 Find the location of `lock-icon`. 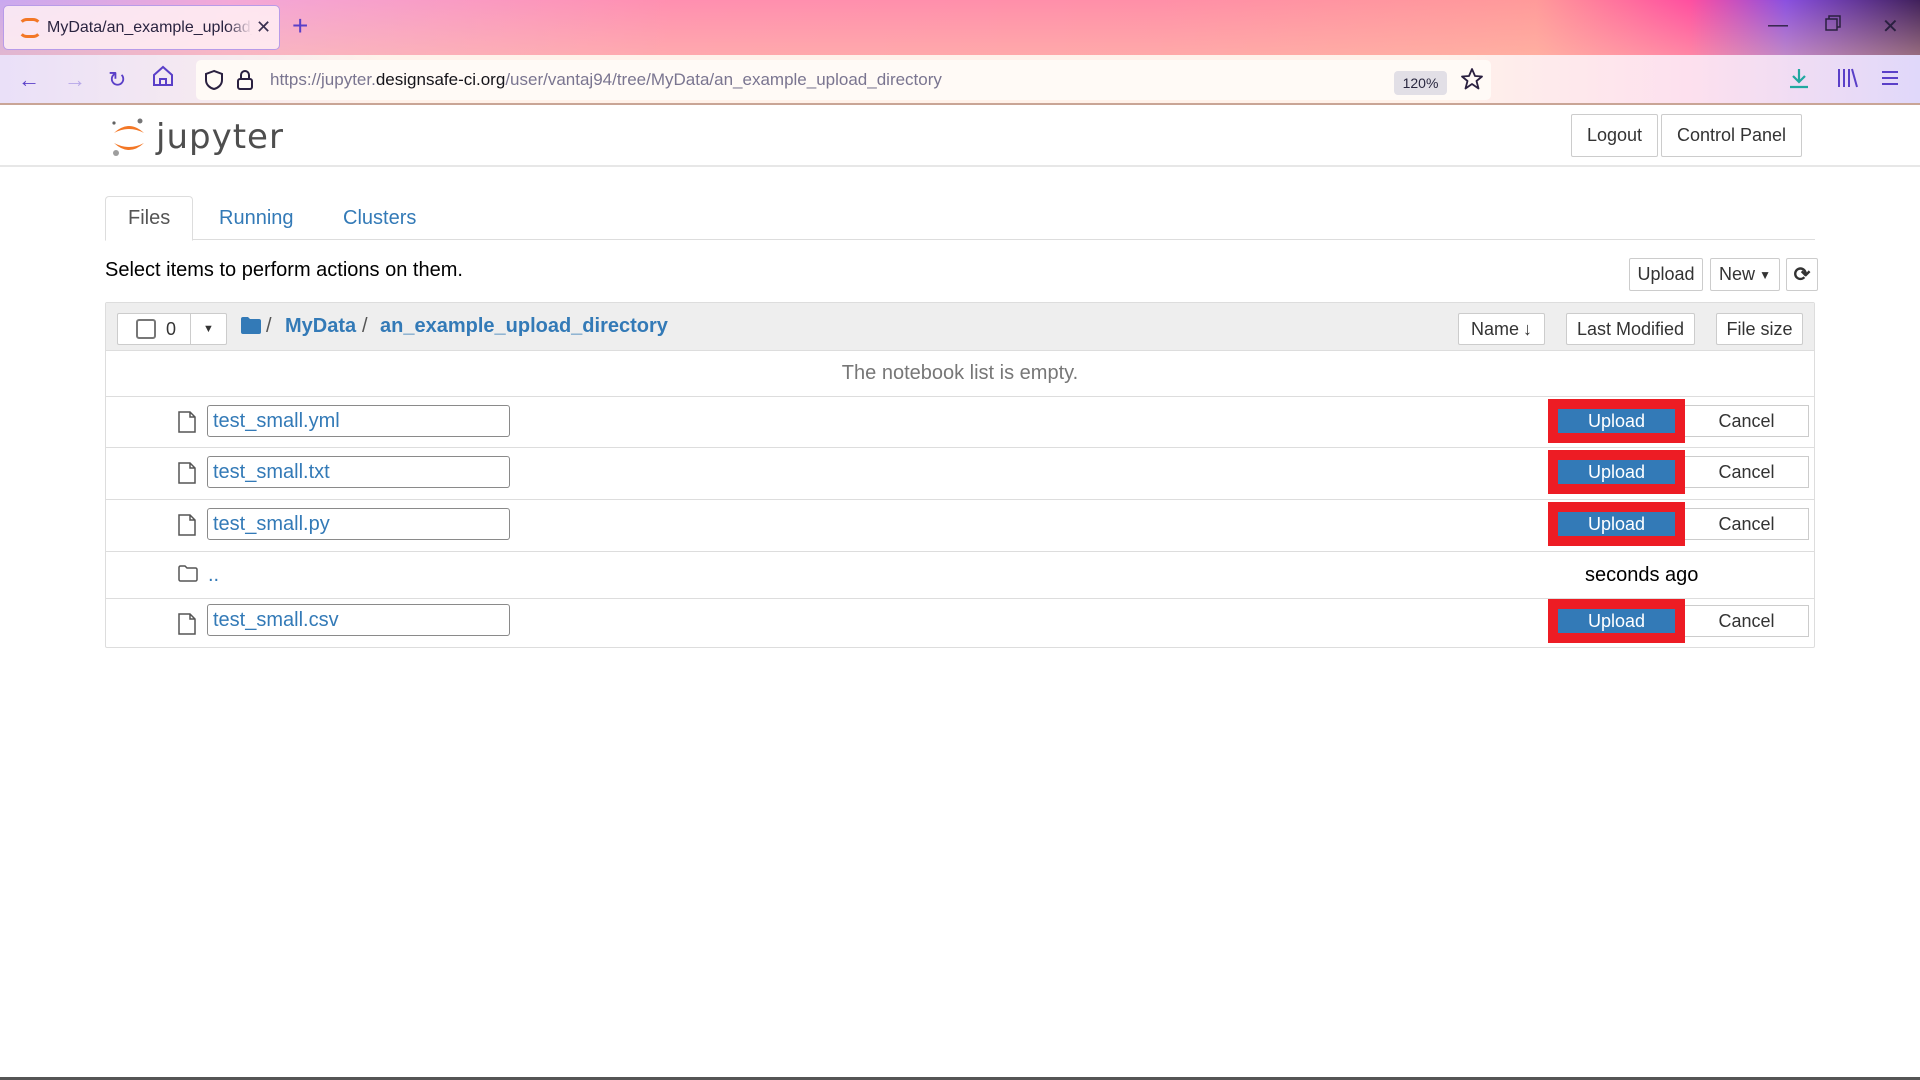

lock-icon is located at coordinates (245, 82).